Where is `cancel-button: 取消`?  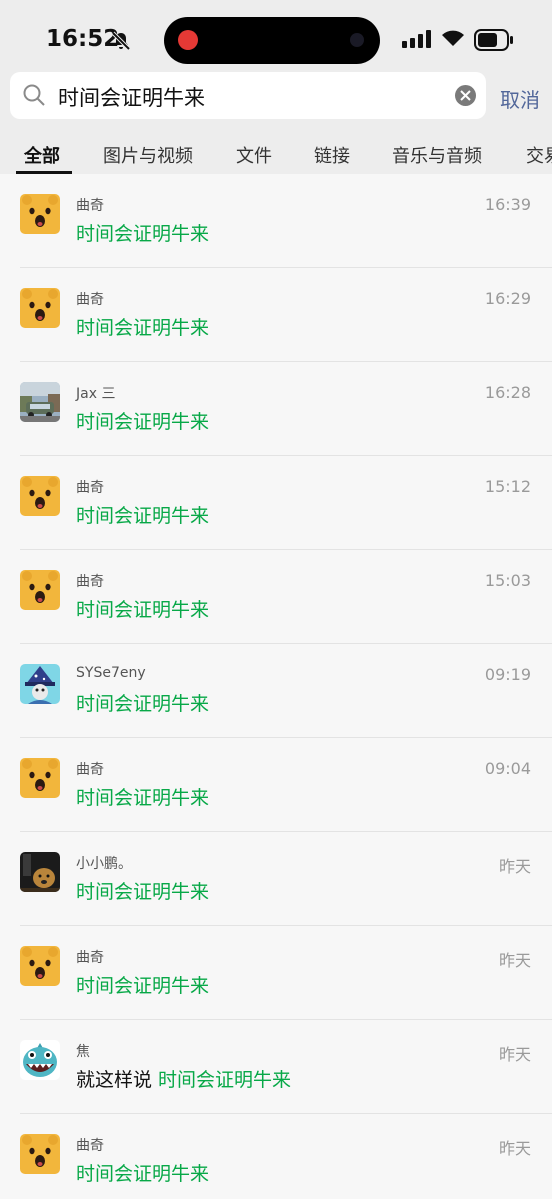 cancel-button: 取消 is located at coordinates (520, 98).